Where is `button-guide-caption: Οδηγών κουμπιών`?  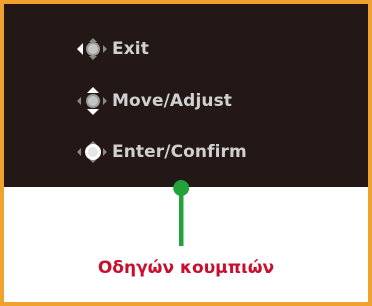 button-guide-caption: Οδηγών κουμπιών is located at coordinates (186, 268).